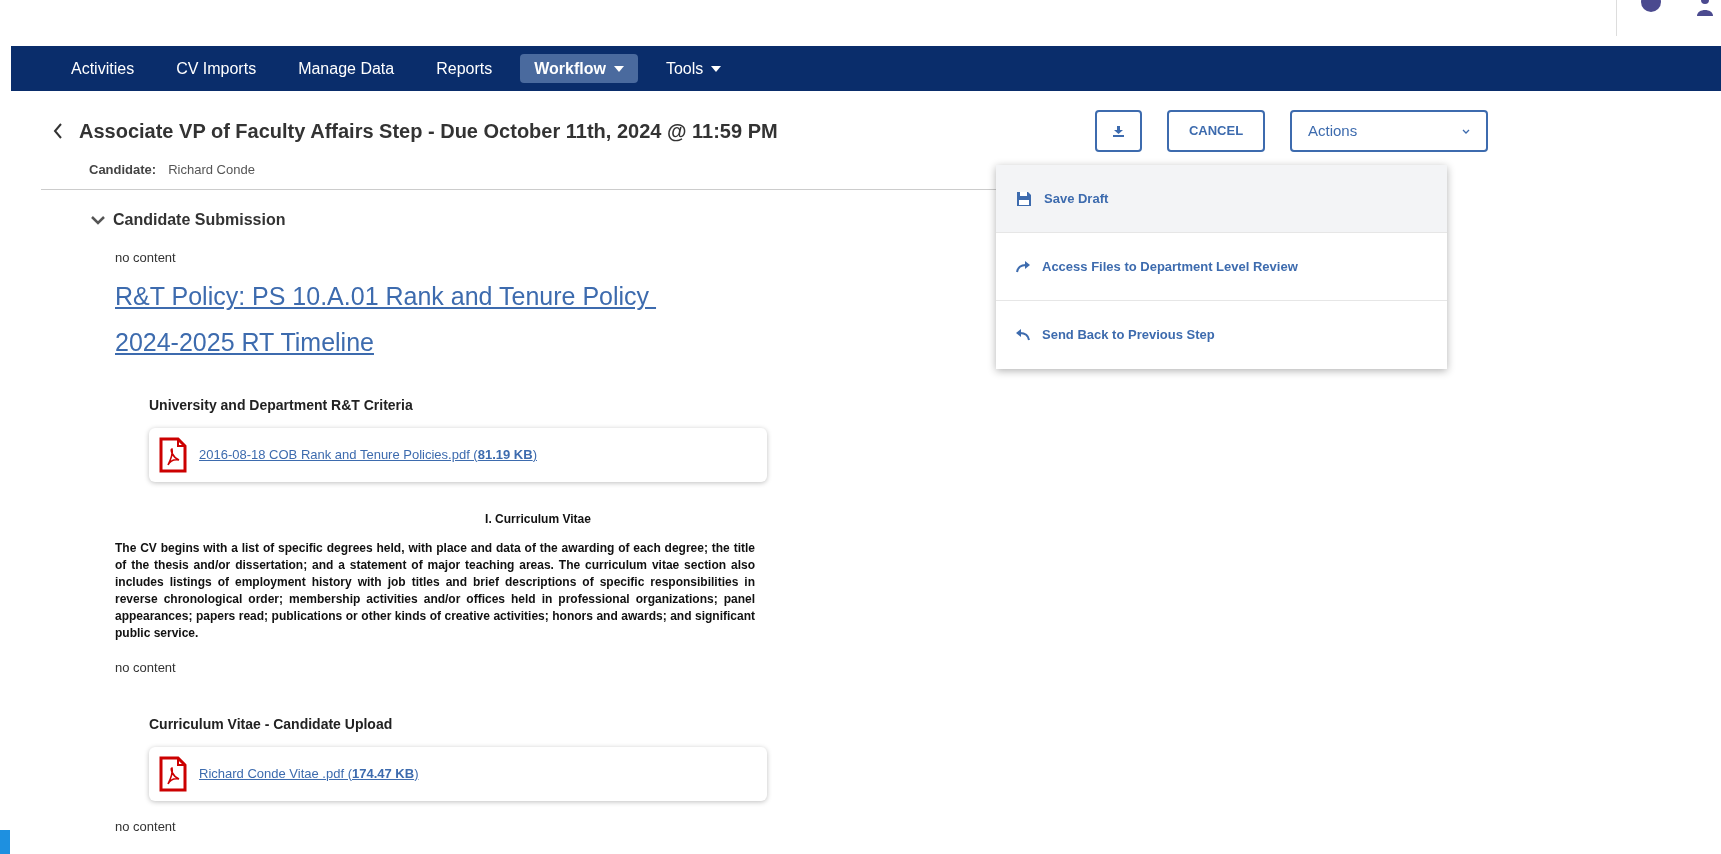 This screenshot has height=854, width=1721. What do you see at coordinates (309, 773) in the screenshot?
I see `file-link: Richard Conde Vitae .pdf (174.47 KB)` at bounding box center [309, 773].